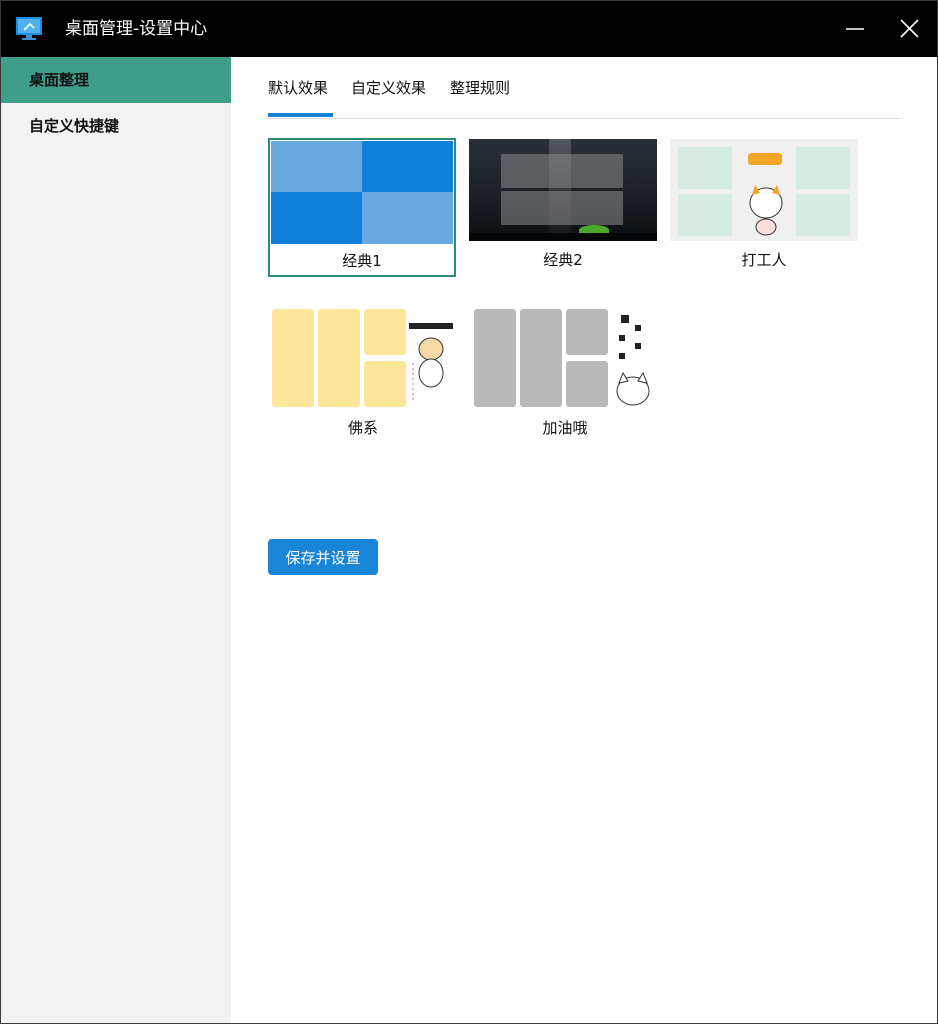  I want to click on theme-preview-worker, so click(764, 190).